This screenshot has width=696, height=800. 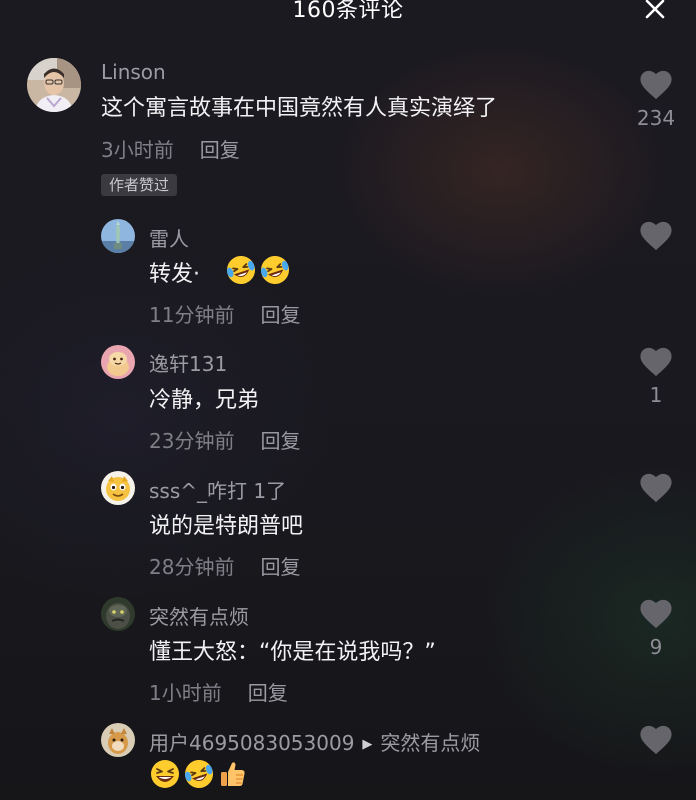 I want to click on author-liked-badge: 作者赞过, so click(x=139, y=185).